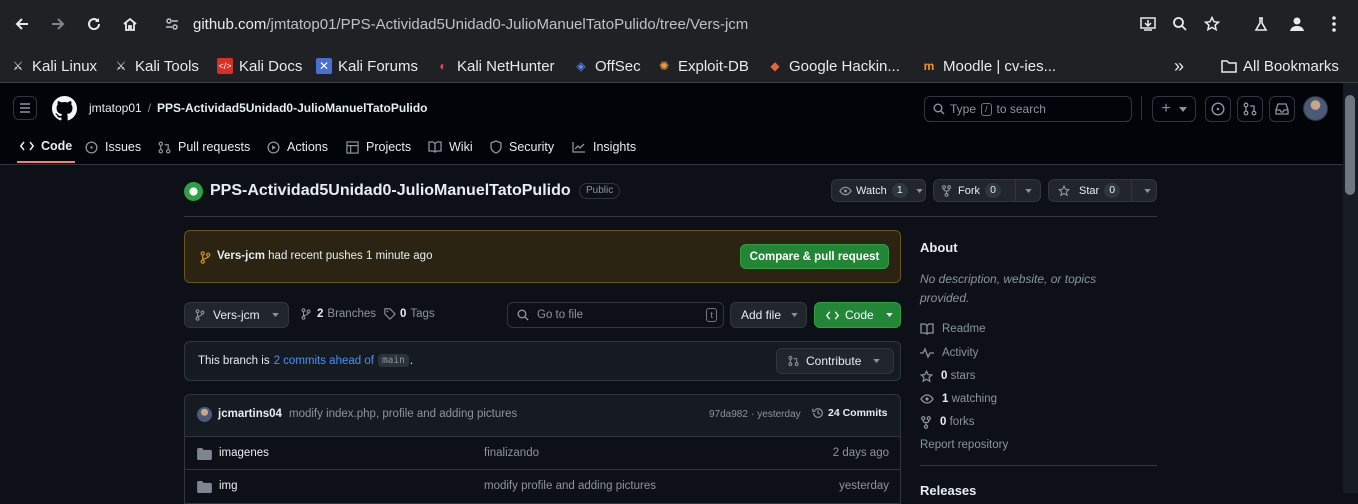 The height and width of the screenshot is (504, 1358). Describe the element at coordinates (306, 314) in the screenshot. I see `git-branch-icon` at that location.